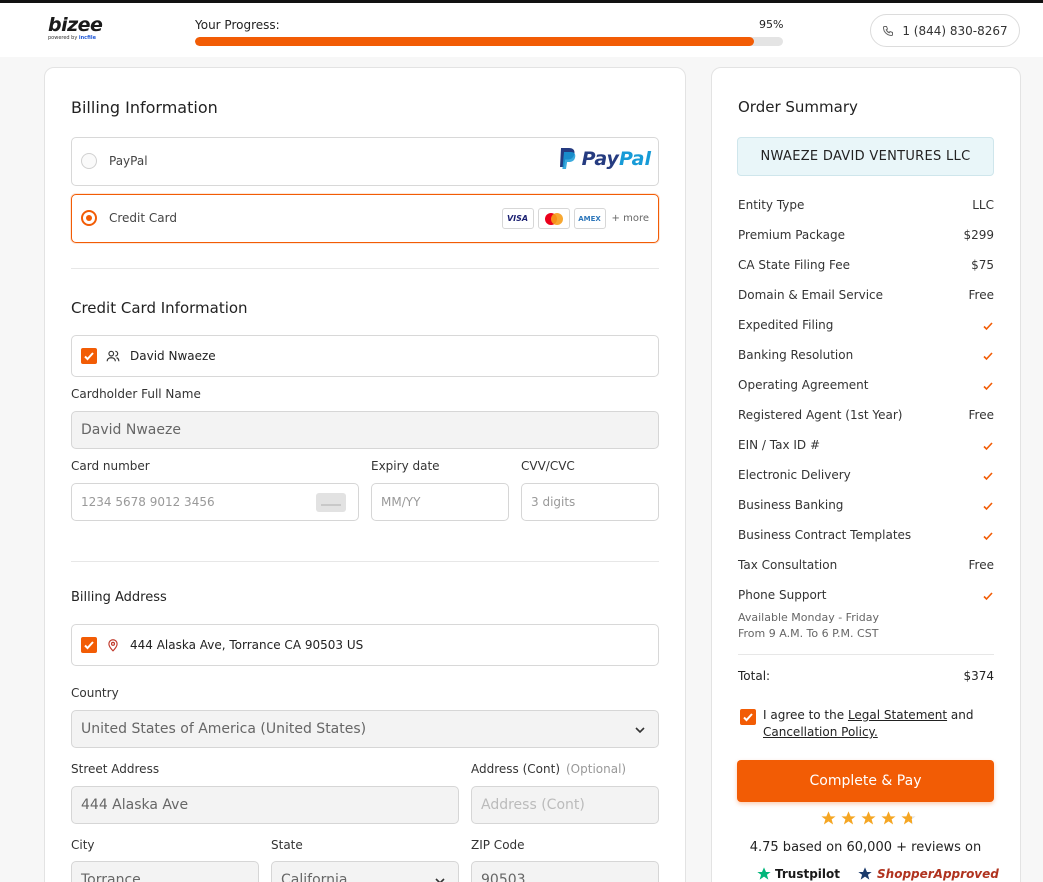  What do you see at coordinates (440, 502) in the screenshot?
I see `expiry-input: MM/YY` at bounding box center [440, 502].